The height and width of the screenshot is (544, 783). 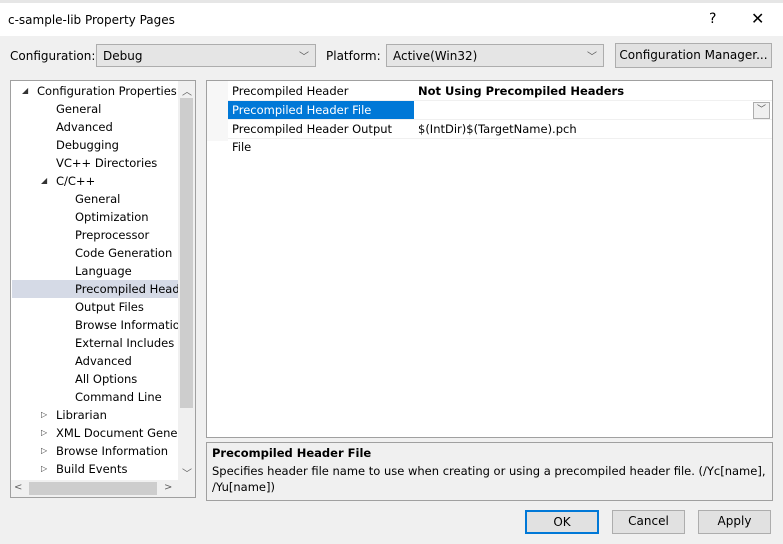 What do you see at coordinates (290, 91) in the screenshot?
I see `property-name: Precompiled Header` at bounding box center [290, 91].